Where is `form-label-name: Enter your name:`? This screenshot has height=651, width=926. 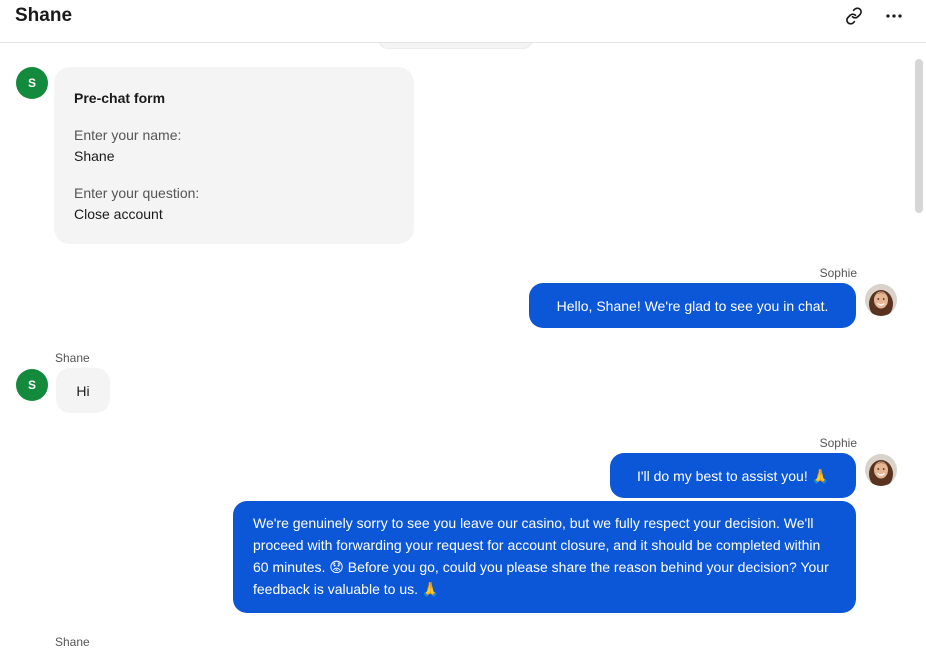
form-label-name: Enter your name: is located at coordinates (128, 135).